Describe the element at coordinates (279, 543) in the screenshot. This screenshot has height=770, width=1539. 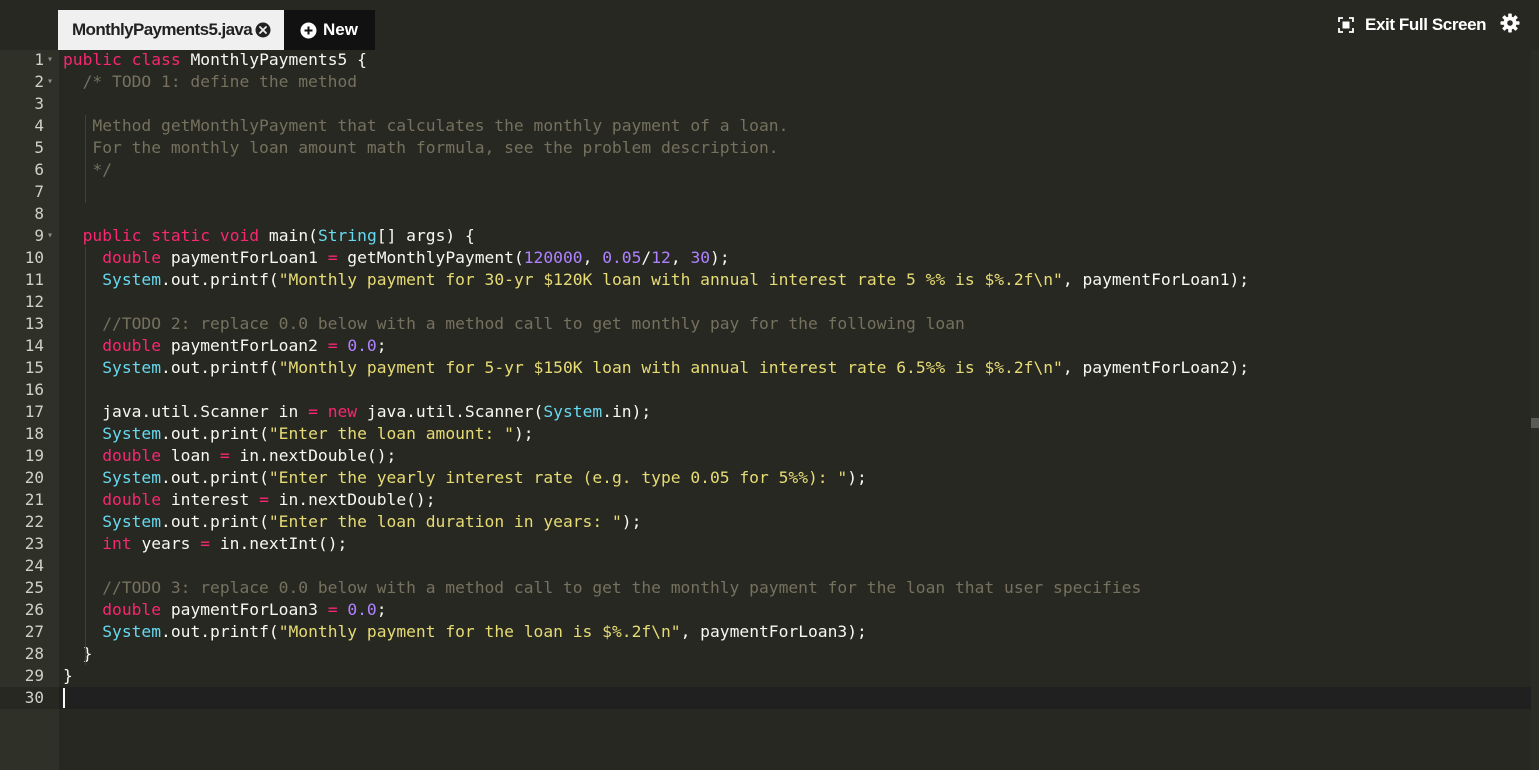
I see `code-token: in.nextInt();` at that location.